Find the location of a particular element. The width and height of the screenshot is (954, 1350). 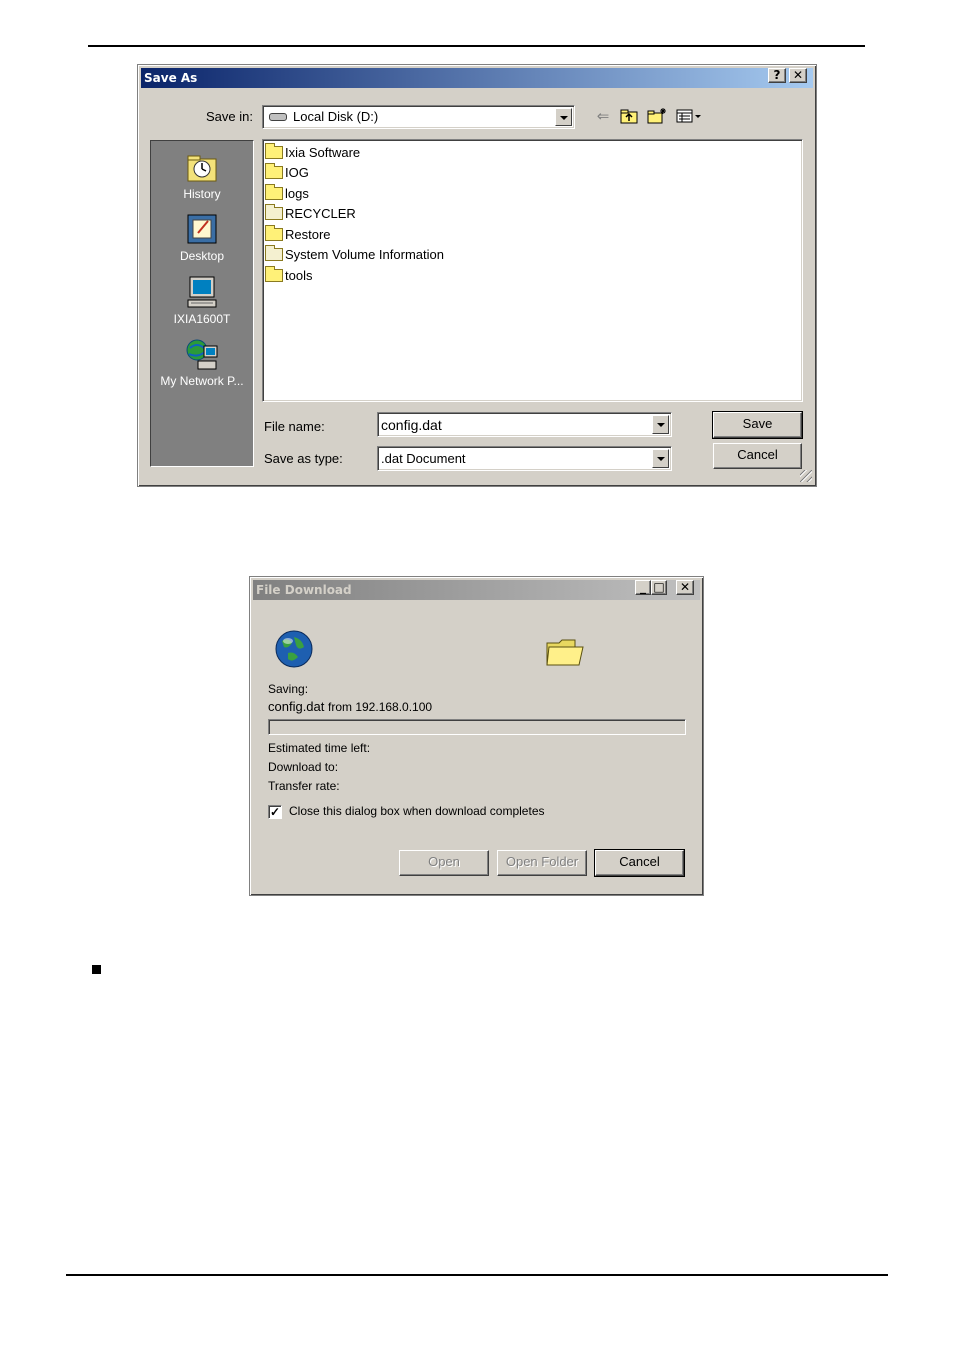

computer-icon is located at coordinates (202, 292).